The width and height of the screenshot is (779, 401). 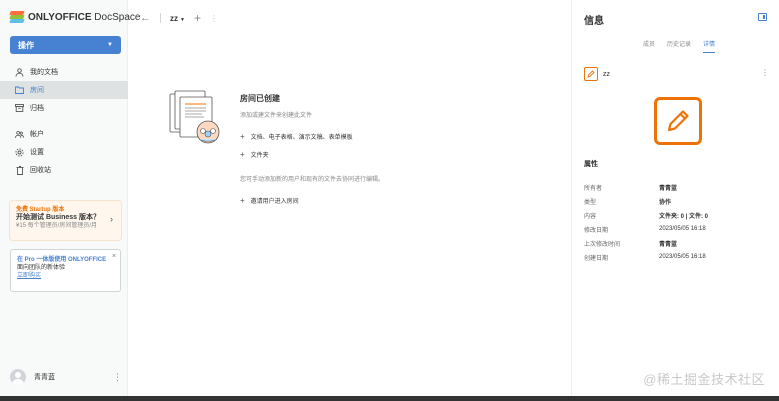 I want to click on sidebar-item-archive: 归档, so click(x=64, y=108).